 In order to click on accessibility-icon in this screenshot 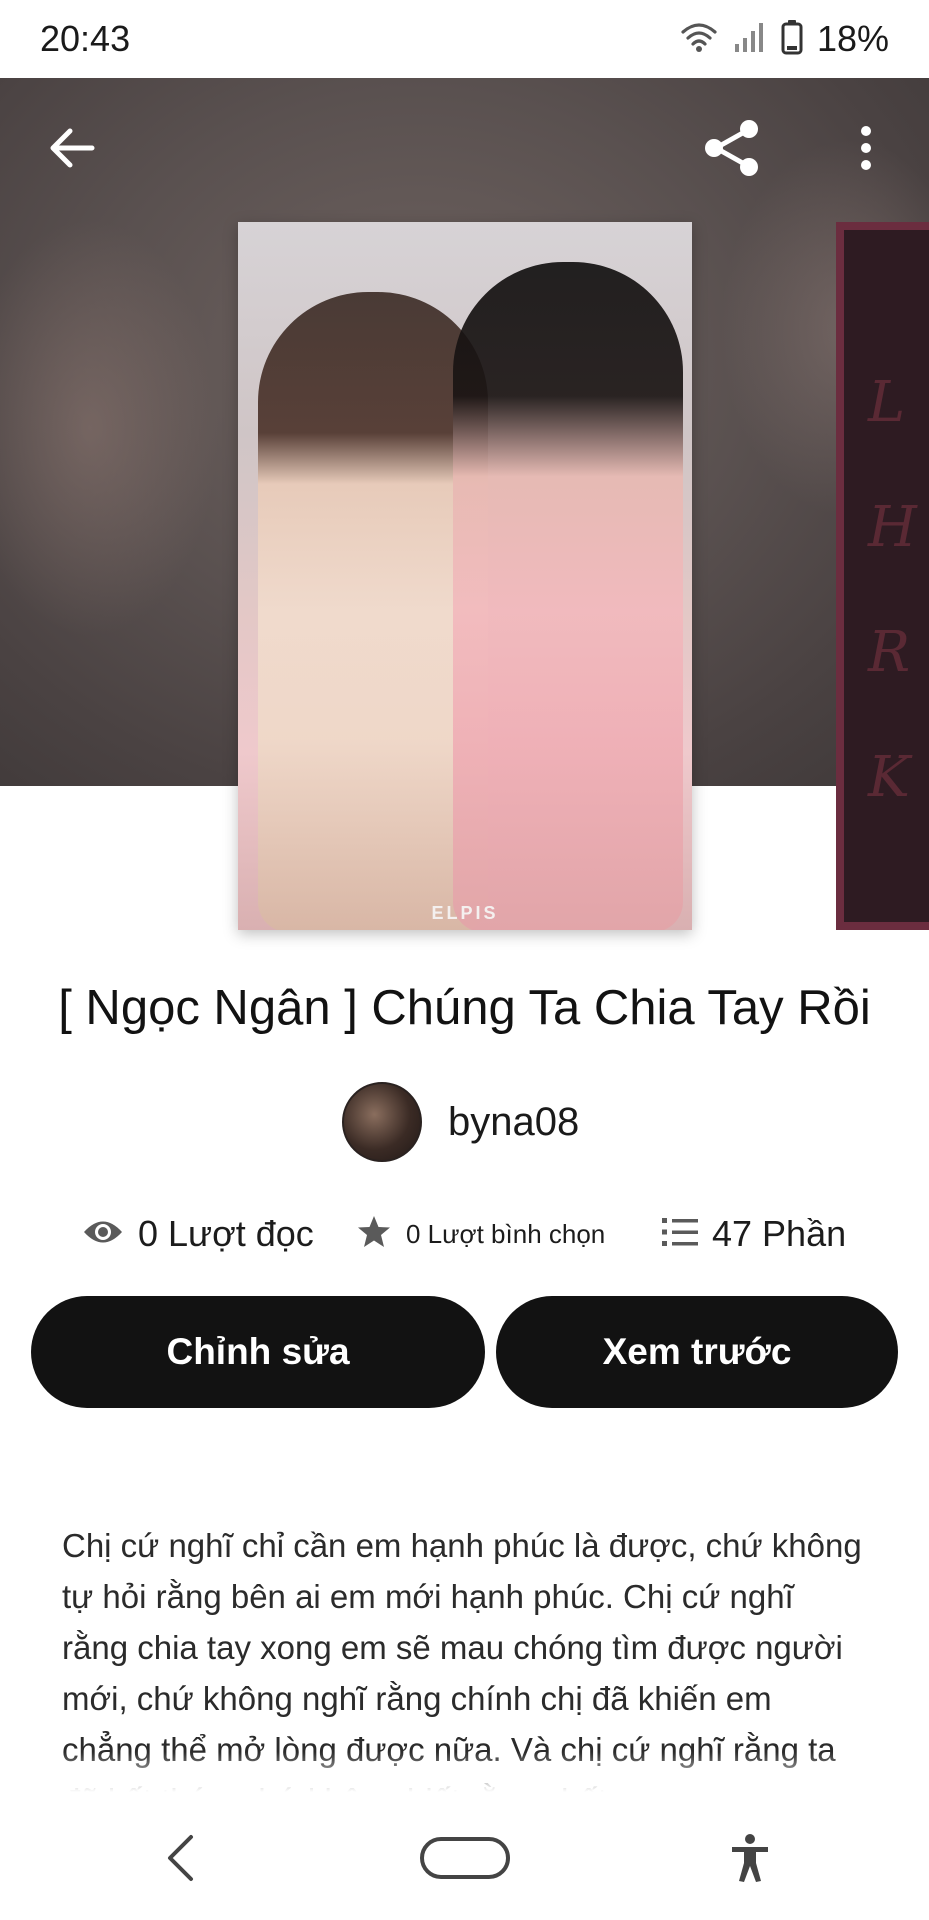, I will do `click(750, 1860)`.